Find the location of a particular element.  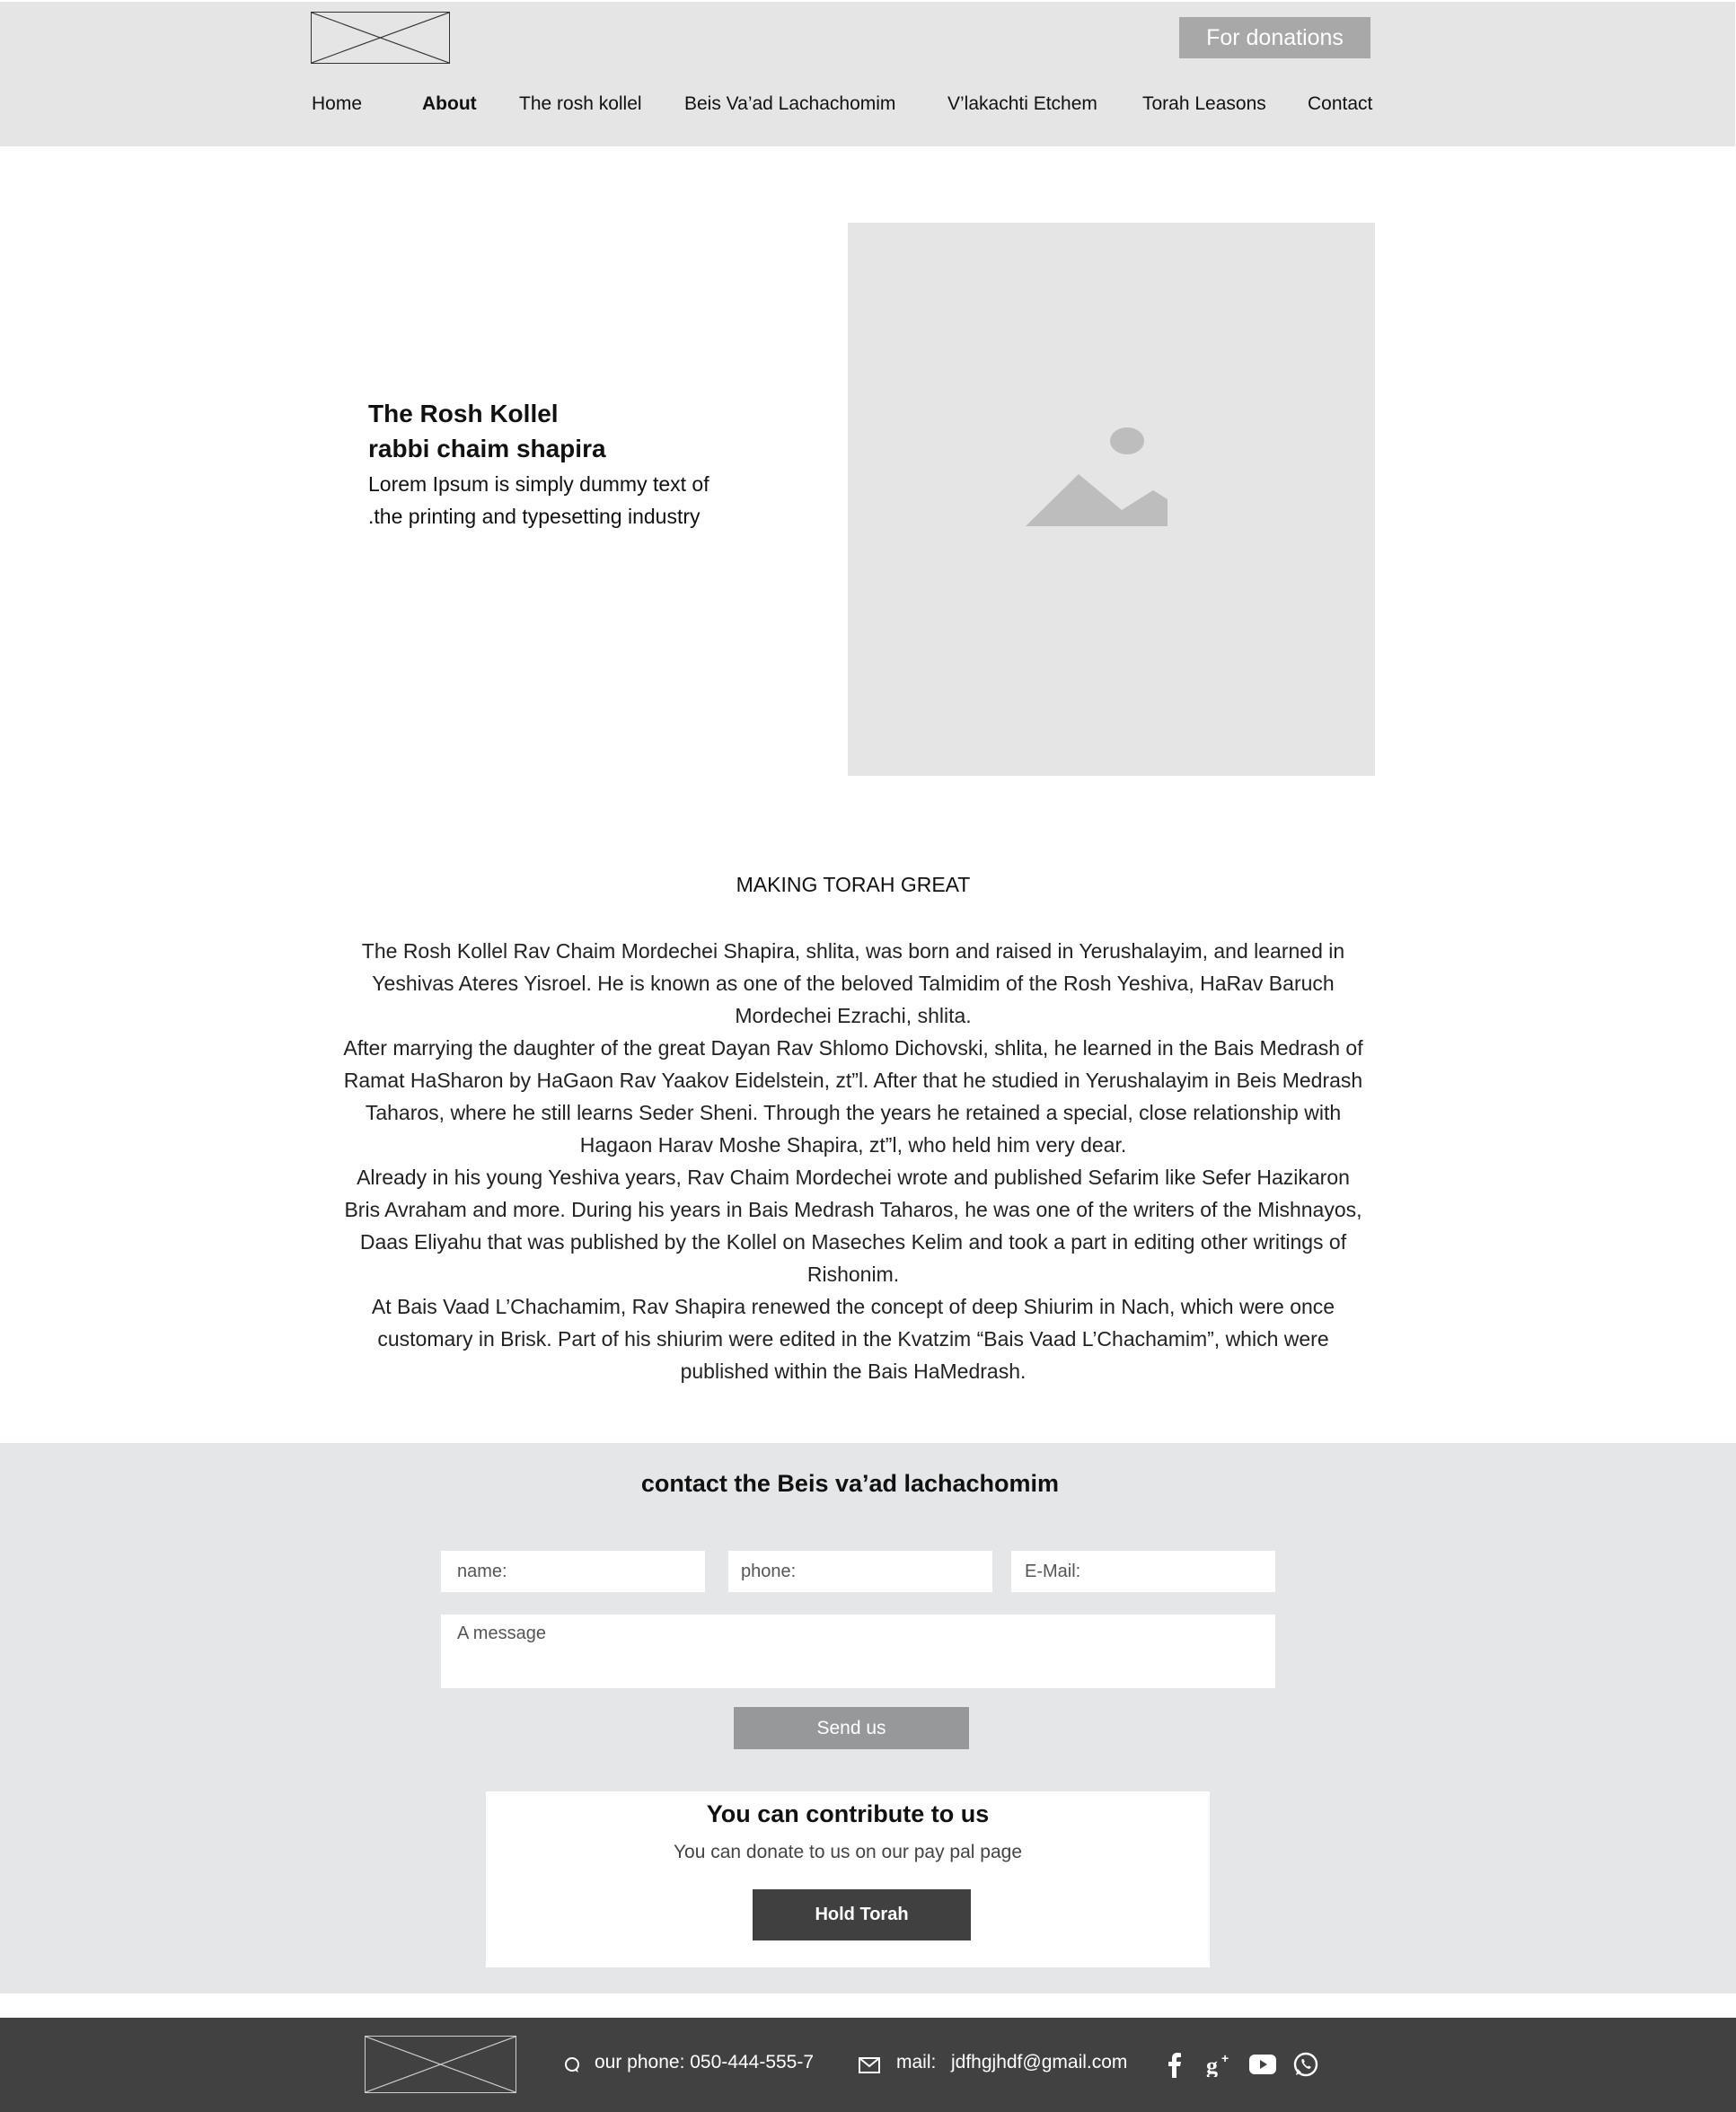

contact-heading: contact the Beis va’ad lachachomim is located at coordinates (850, 1483).